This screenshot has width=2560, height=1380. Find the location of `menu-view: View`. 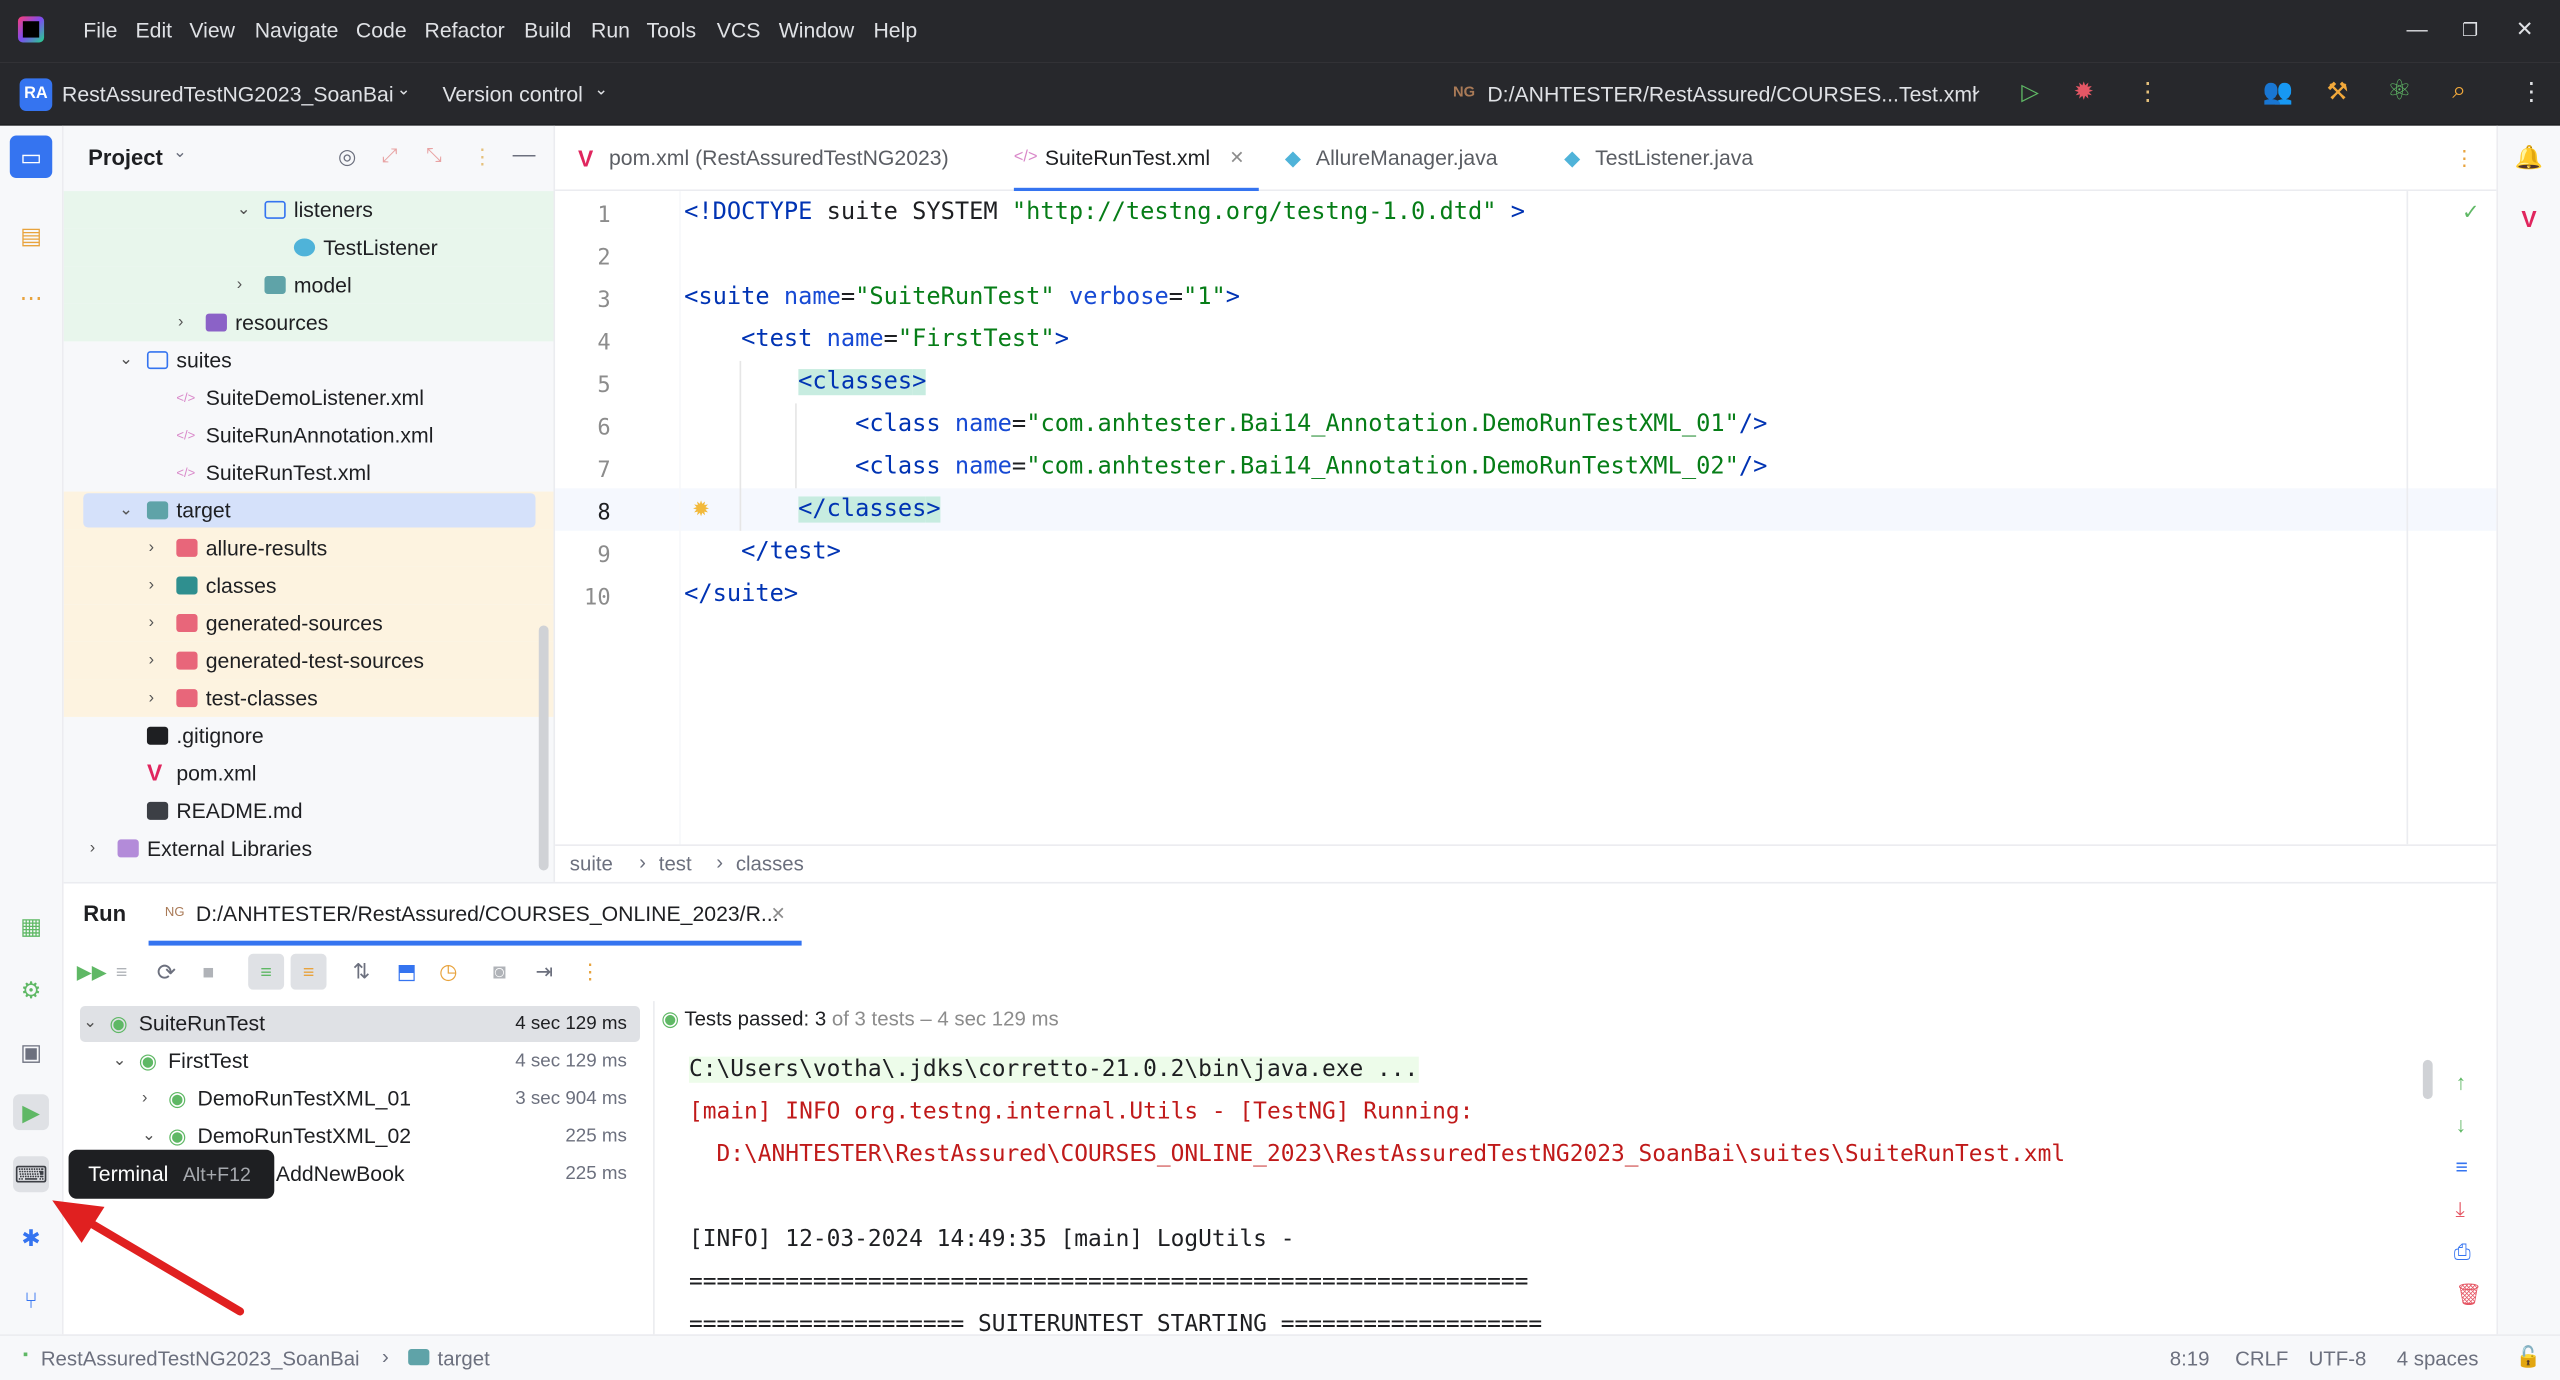

menu-view: View is located at coordinates (212, 30).